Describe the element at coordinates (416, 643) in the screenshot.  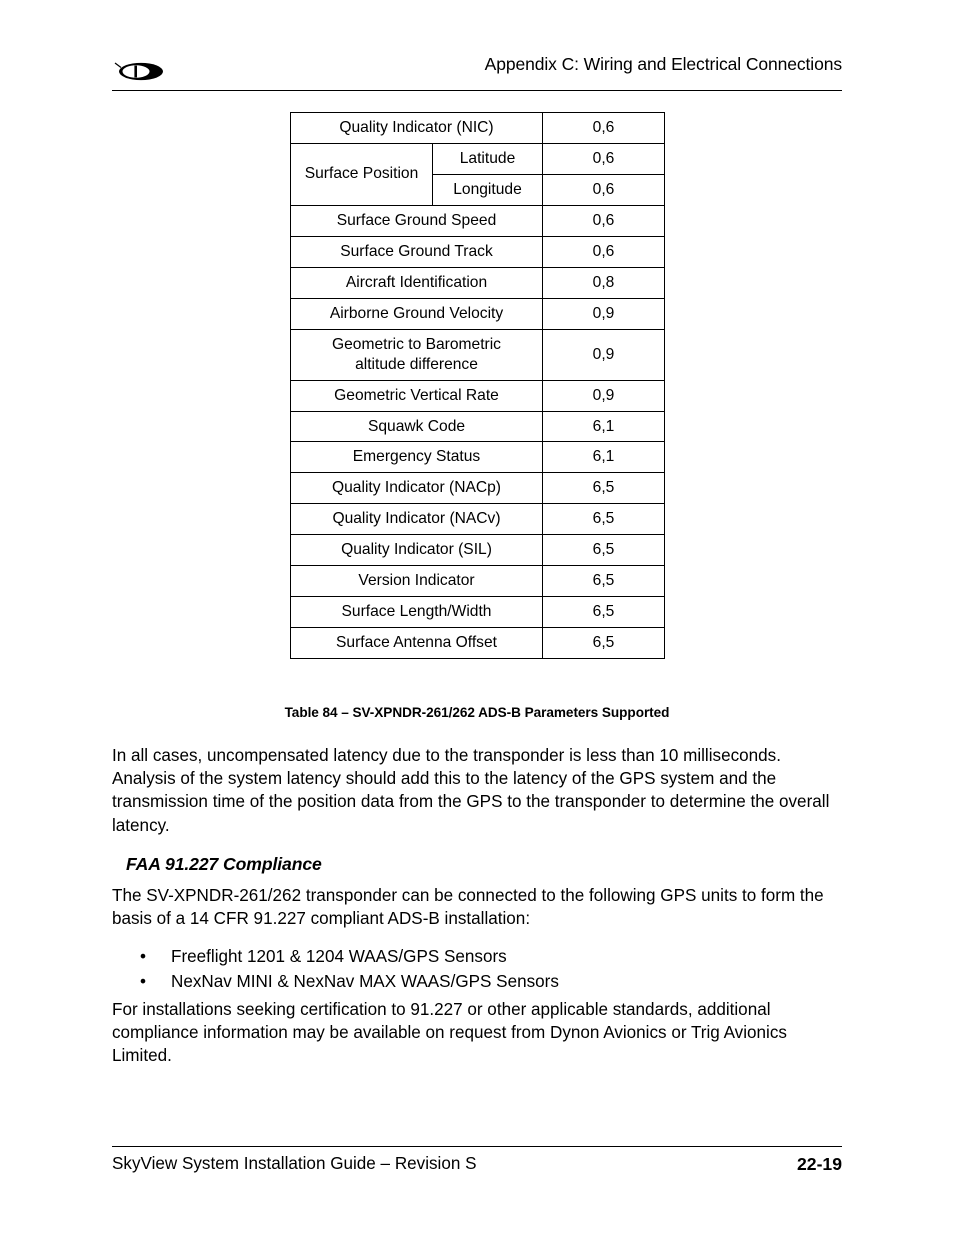
I see `param-name-cell: Surface Antenna Offset` at that location.